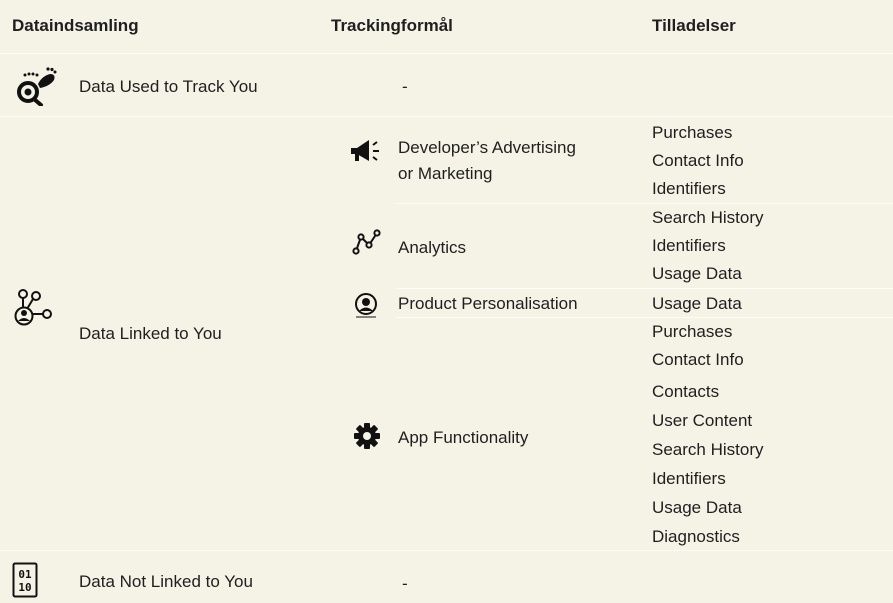 The width and height of the screenshot is (893, 603). I want to click on permission-item: User Content, so click(702, 420).